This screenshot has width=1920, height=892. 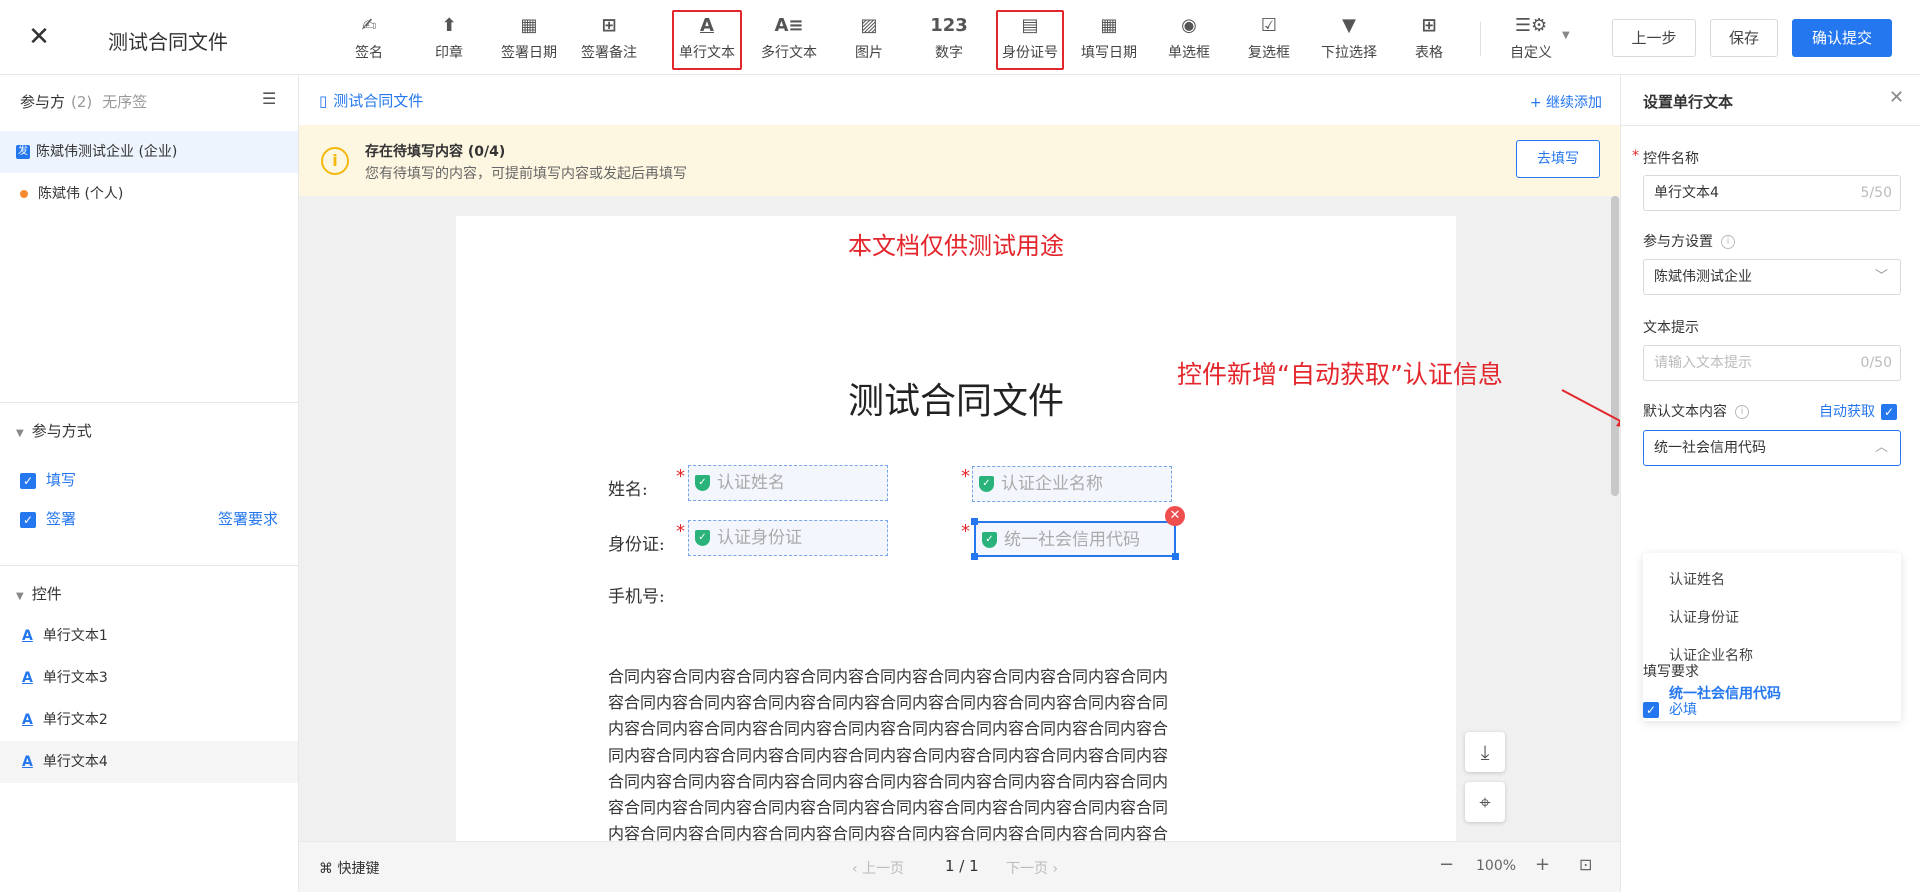 I want to click on id-card-icon: ▤, so click(x=1030, y=25).